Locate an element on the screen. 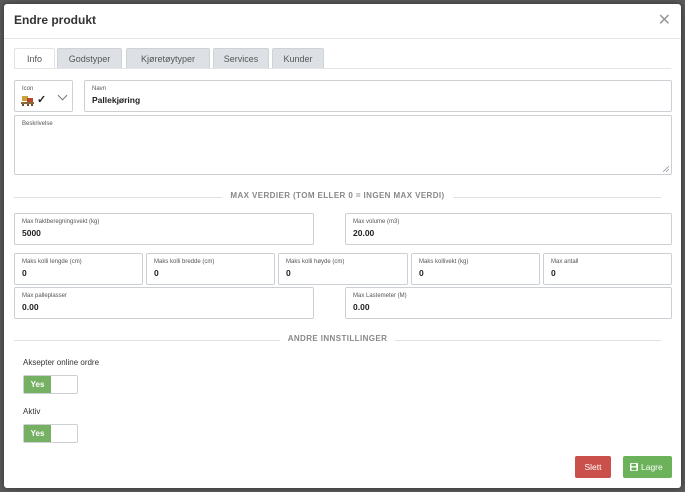 The height and width of the screenshot is (492, 685). active-toggle: Yes is located at coordinates (50, 433).